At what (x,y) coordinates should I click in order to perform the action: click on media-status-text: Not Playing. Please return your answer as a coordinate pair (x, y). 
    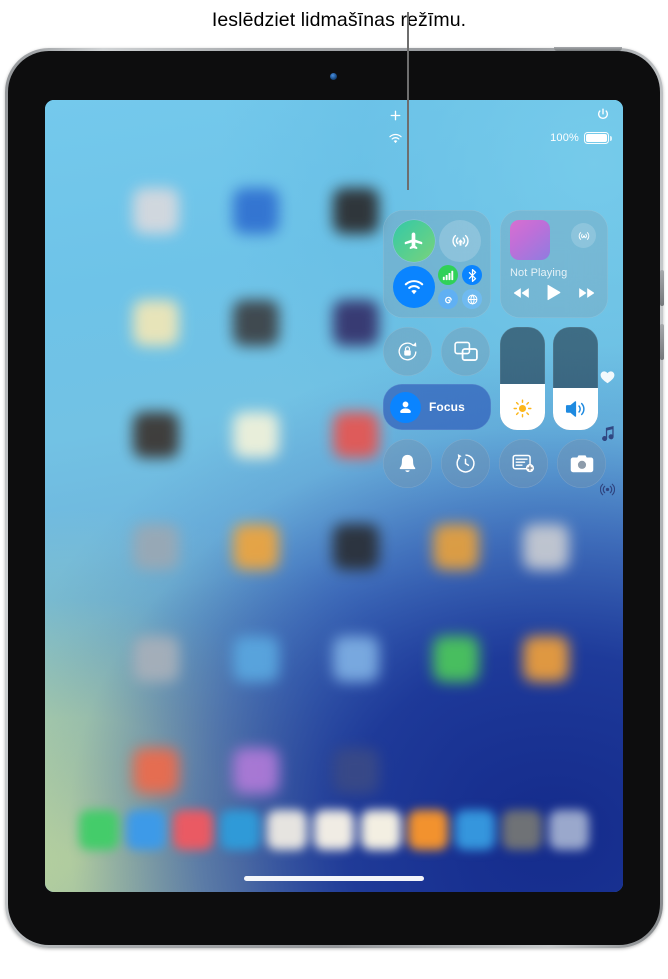
    Looking at the image, I should click on (539, 273).